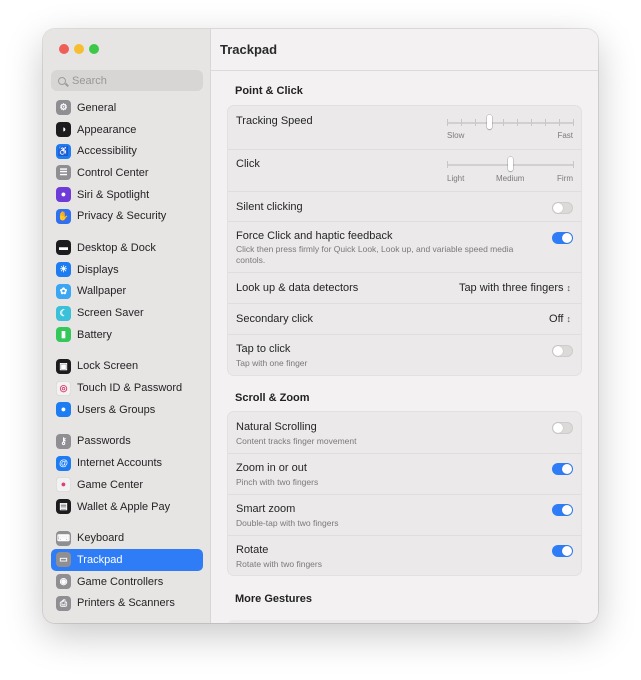 Image resolution: width=641 pixels, height=680 pixels. I want to click on users-icon: ●, so click(63, 410).